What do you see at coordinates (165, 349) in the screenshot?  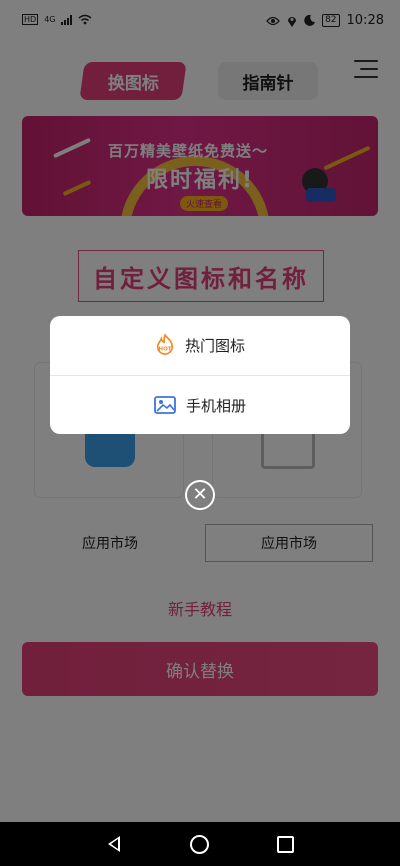 I see `hot-icon-badge: HOT` at bounding box center [165, 349].